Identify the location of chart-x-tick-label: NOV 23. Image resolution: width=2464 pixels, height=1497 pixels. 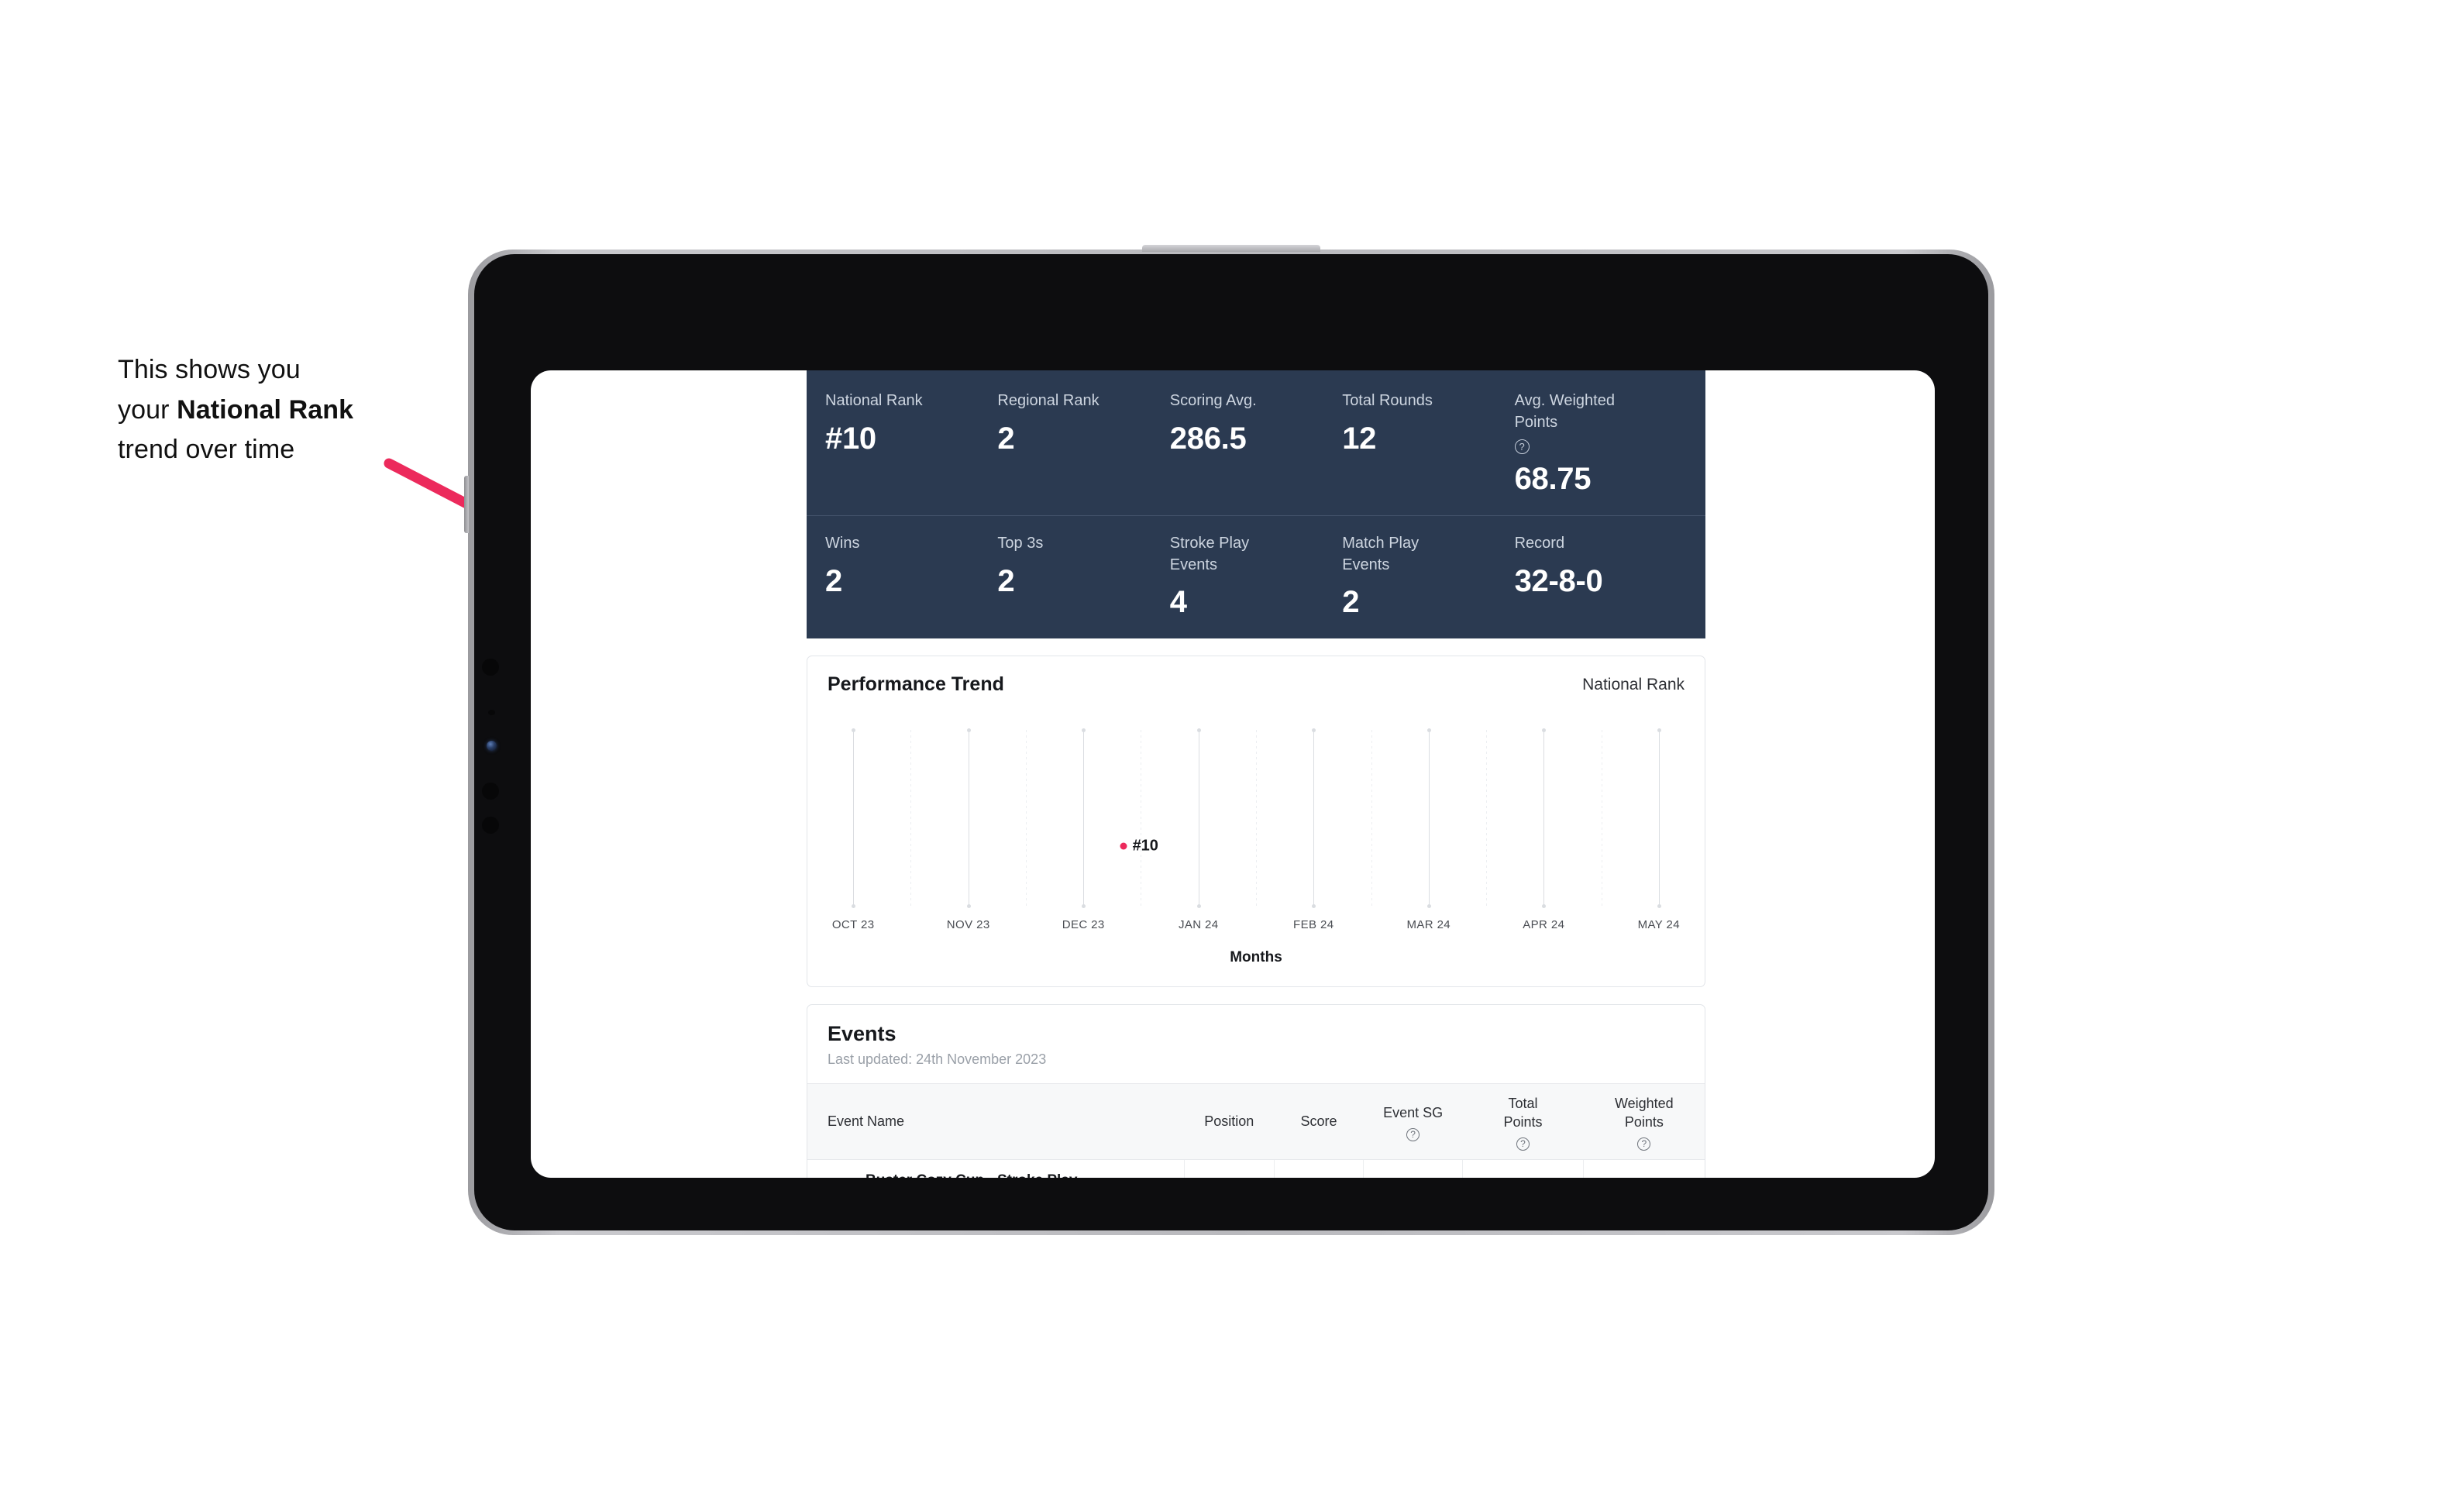
(968, 925).